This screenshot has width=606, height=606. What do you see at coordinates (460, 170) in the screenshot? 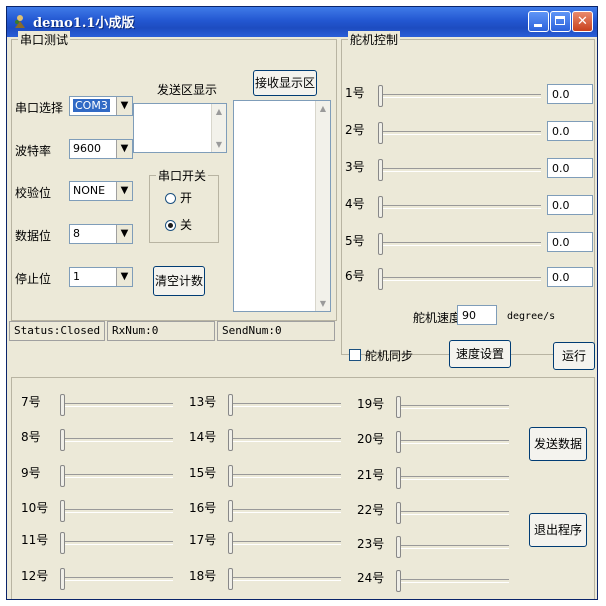
I see `servo-3-track` at bounding box center [460, 170].